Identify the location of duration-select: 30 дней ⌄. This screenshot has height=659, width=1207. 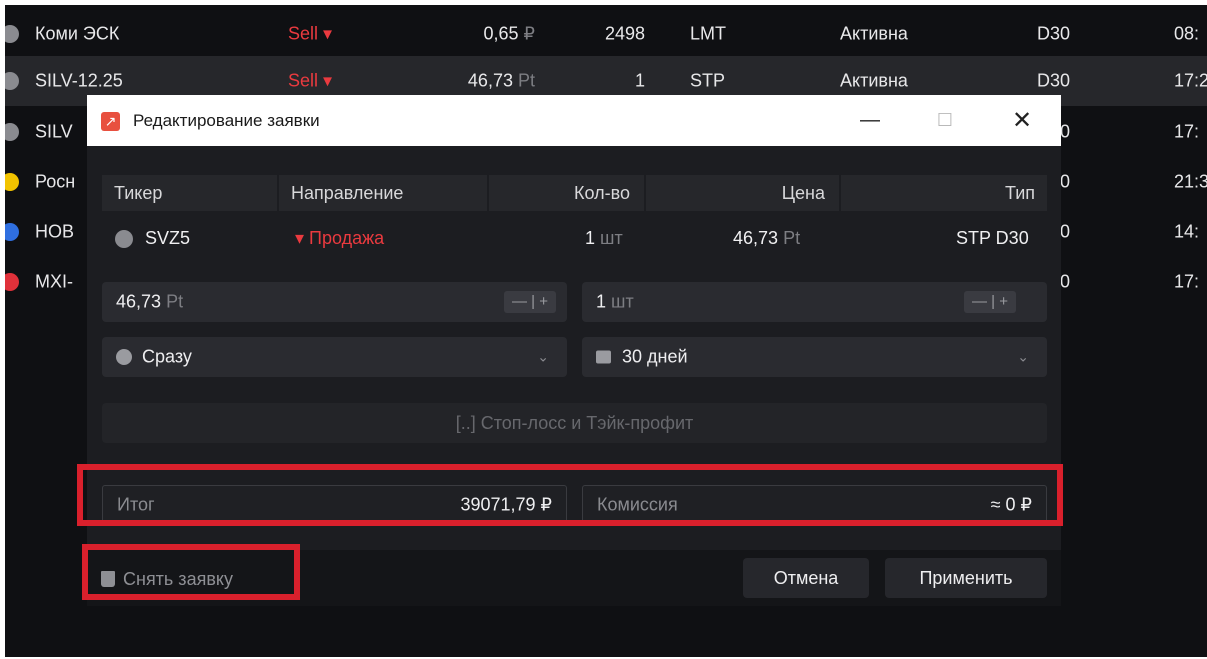
(814, 357).